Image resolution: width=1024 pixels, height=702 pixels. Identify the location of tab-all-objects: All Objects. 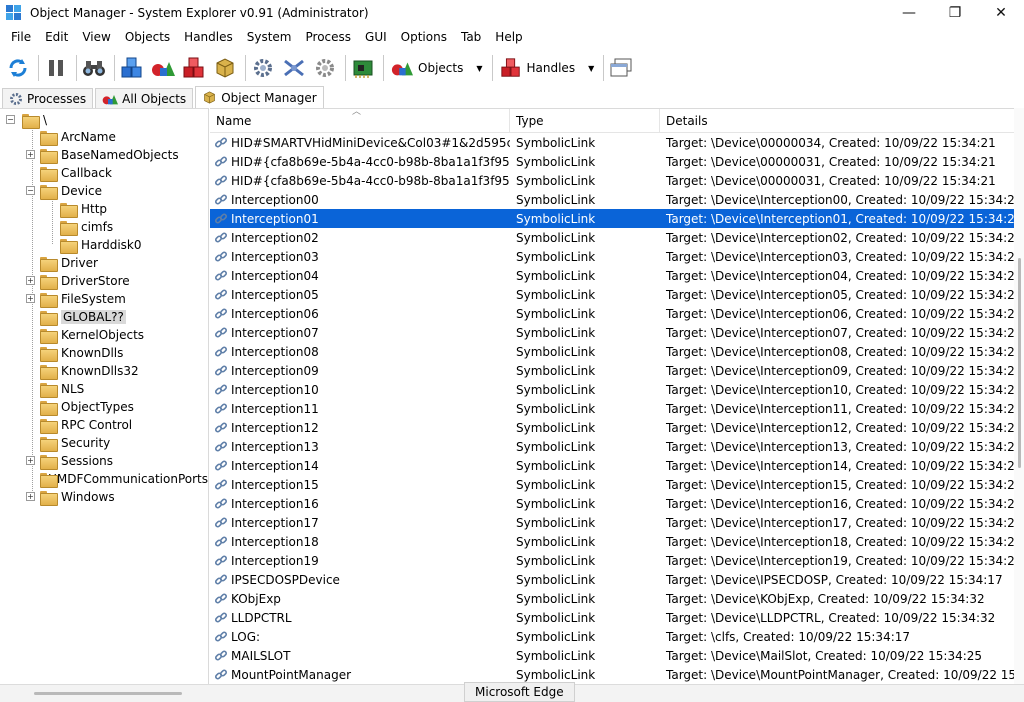
(144, 98).